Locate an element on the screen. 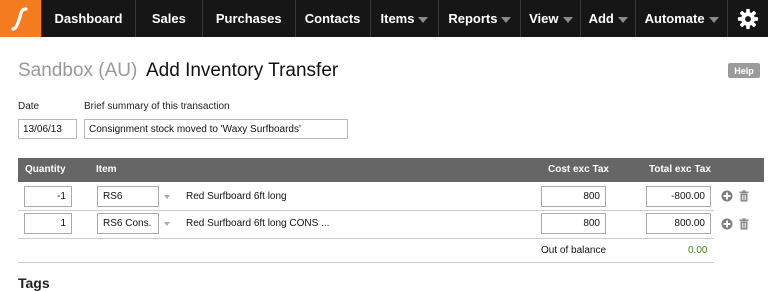 The image size is (768, 291). logo-icon is located at coordinates (20, 18).